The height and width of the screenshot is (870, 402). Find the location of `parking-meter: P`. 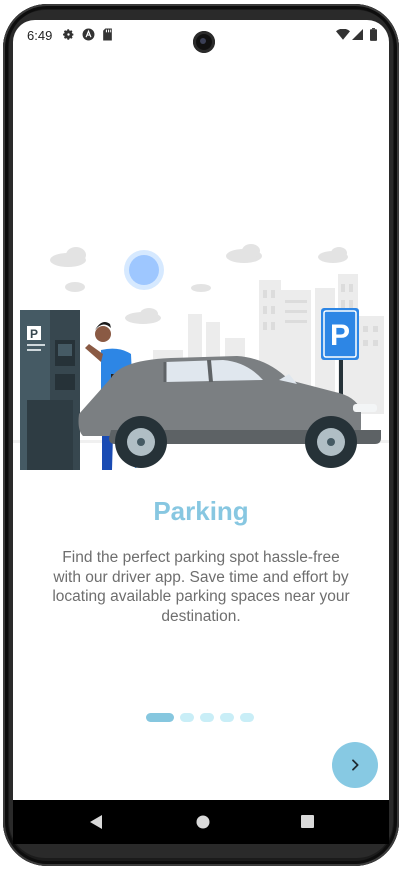

parking-meter: P is located at coordinates (50, 390).